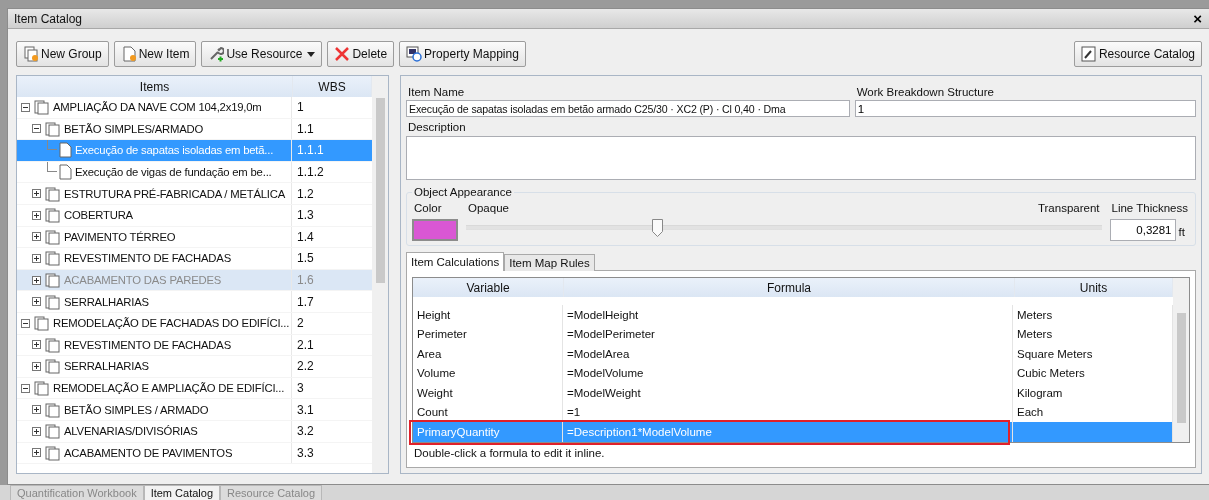  Describe the element at coordinates (305, 302) in the screenshot. I see `wbs-value: 1.7` at that location.